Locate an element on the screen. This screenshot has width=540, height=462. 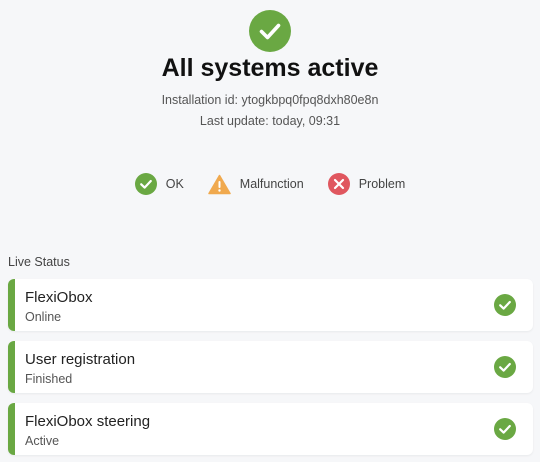
card-title: FlexiObox is located at coordinates (59, 297).